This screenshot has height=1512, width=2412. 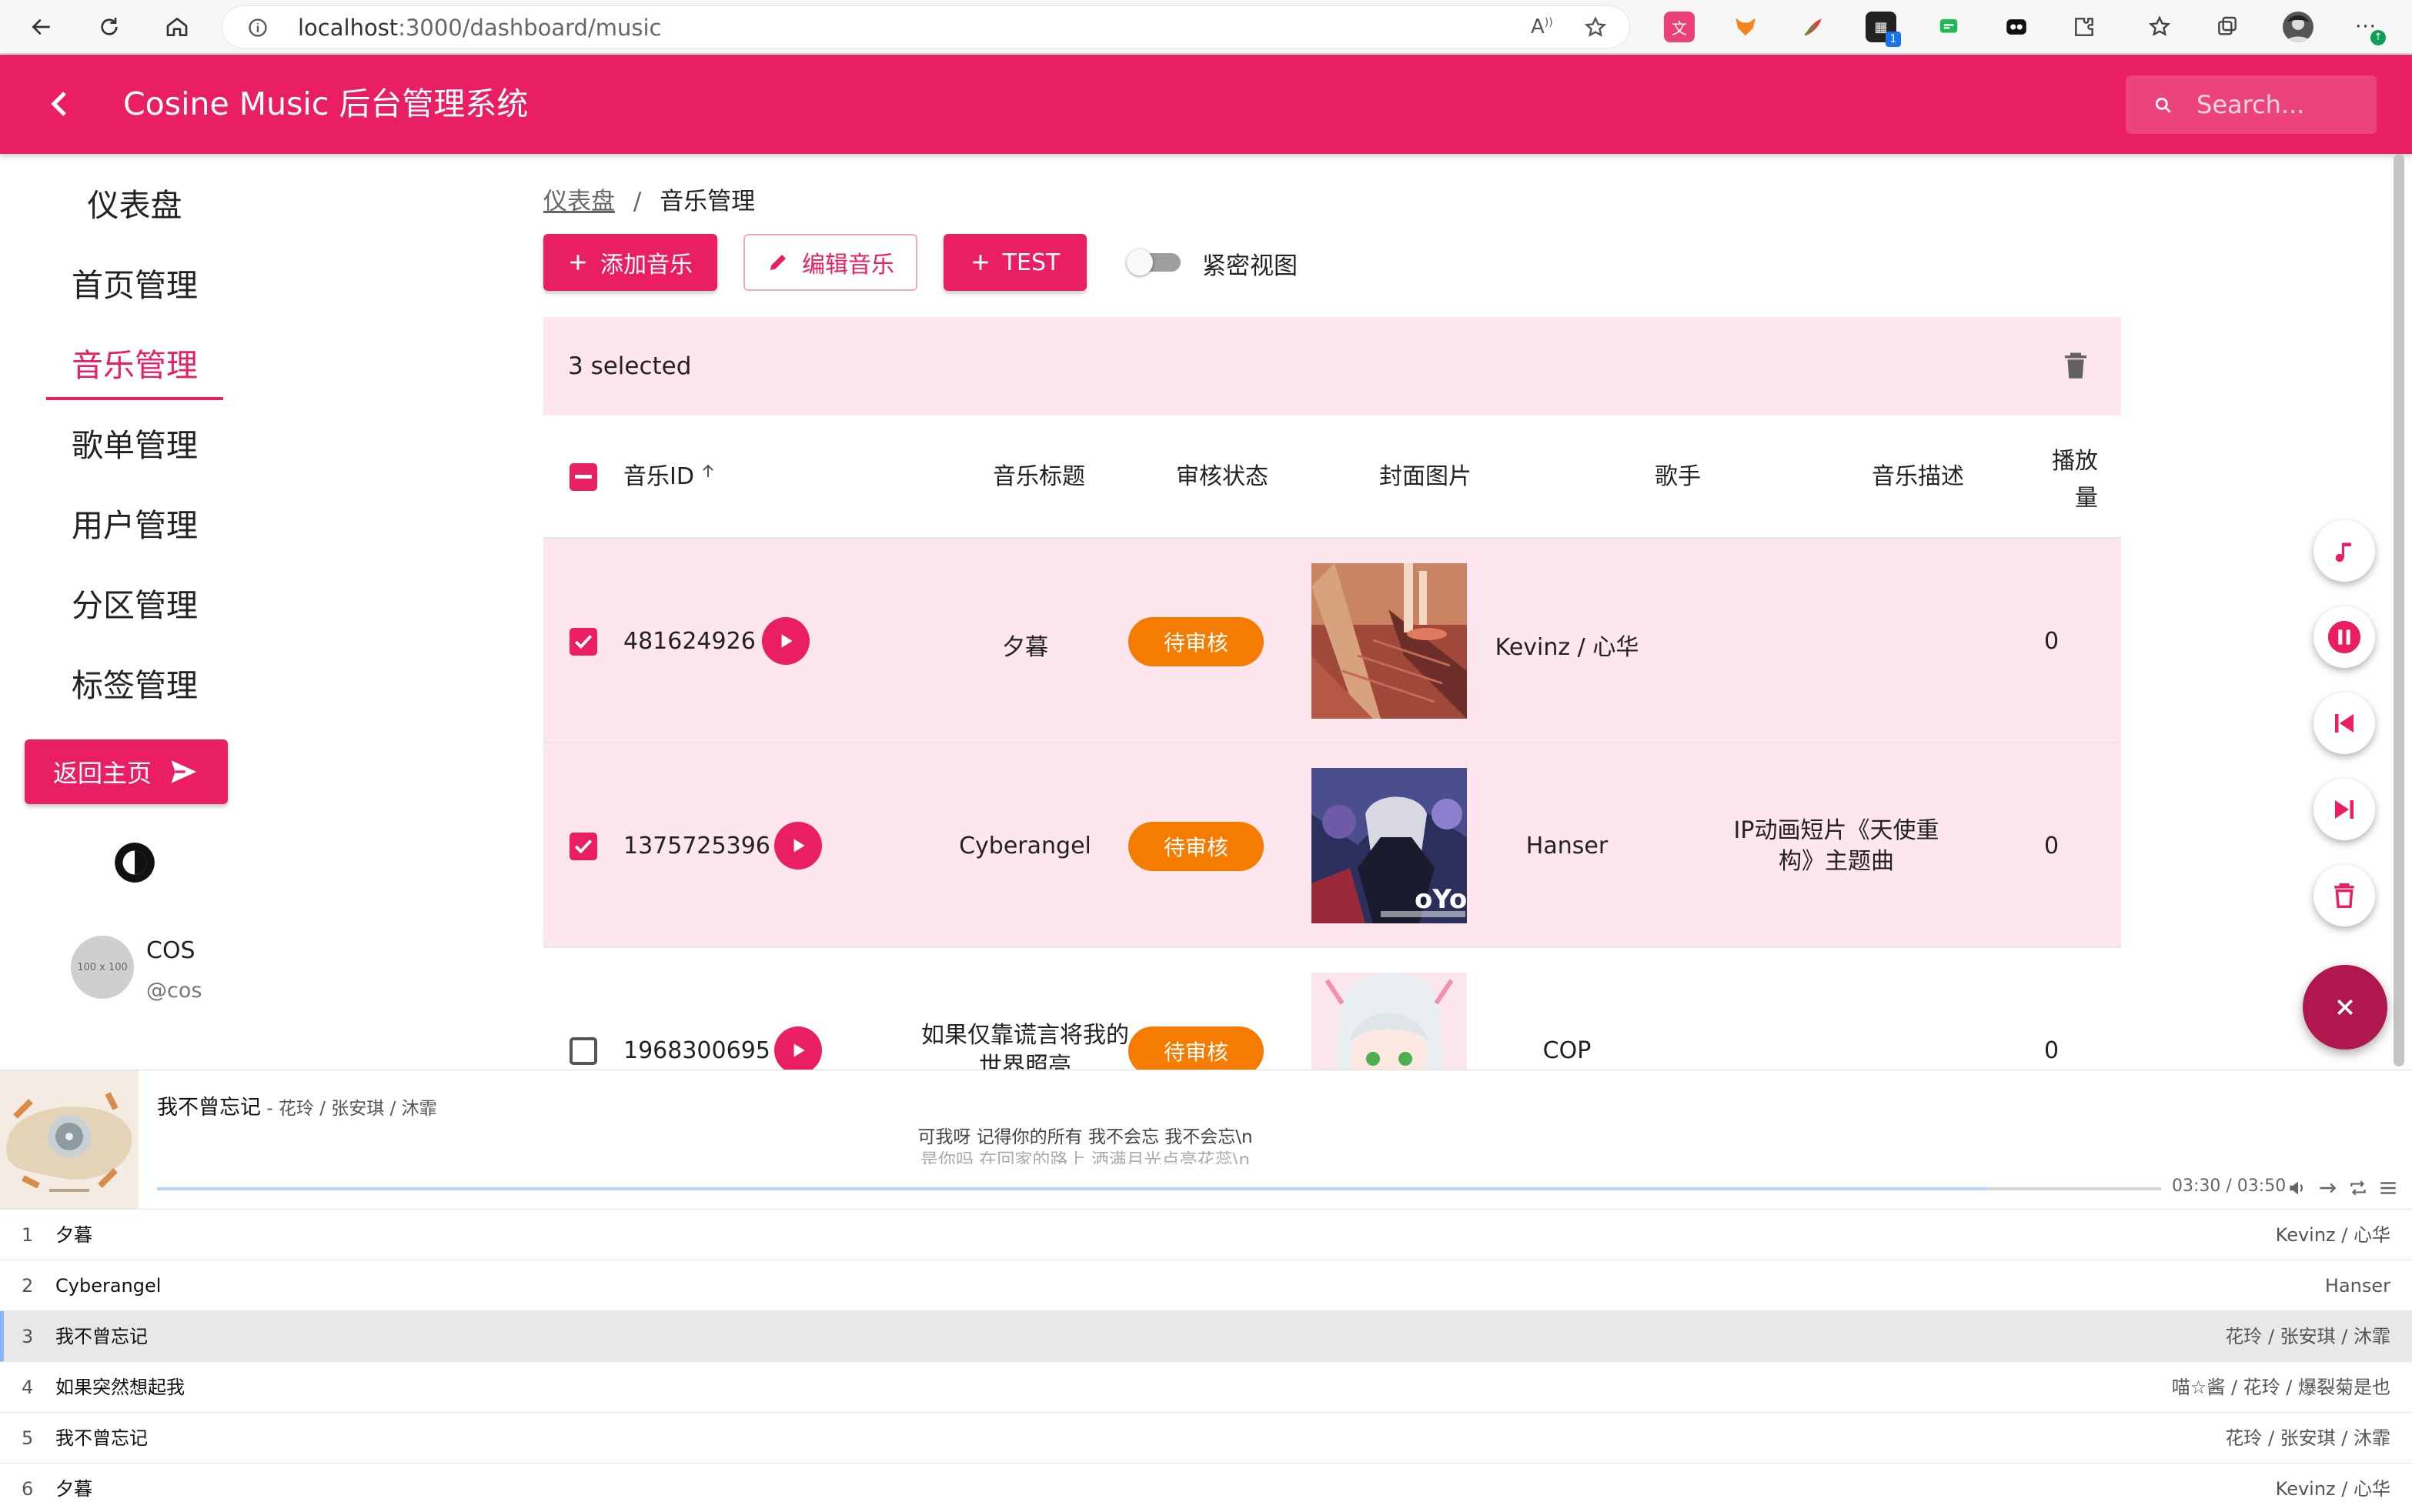 I want to click on music-note-icon, so click(x=2344, y=551).